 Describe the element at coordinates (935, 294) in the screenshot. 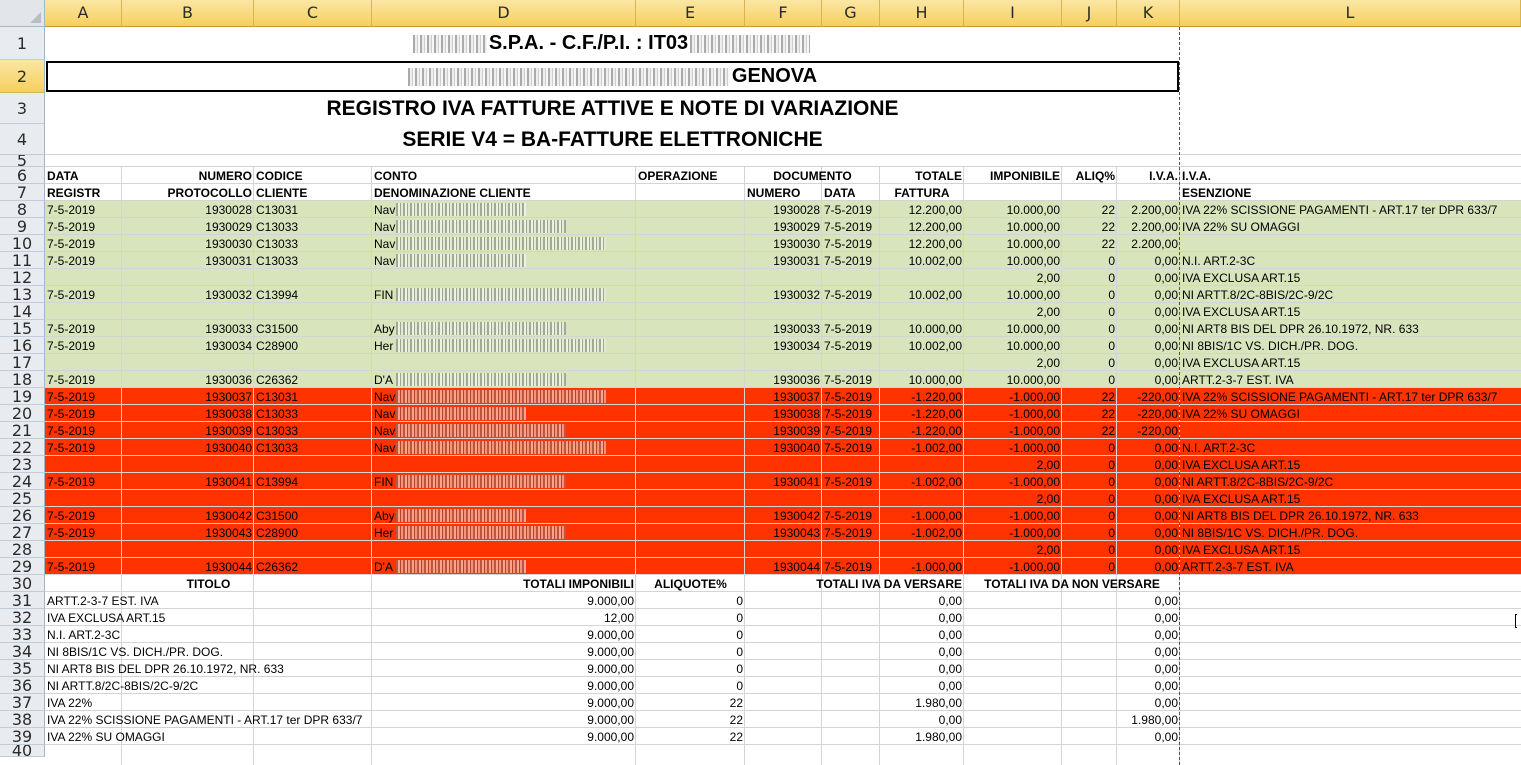

I see `entry-totale: 10.002,00` at that location.